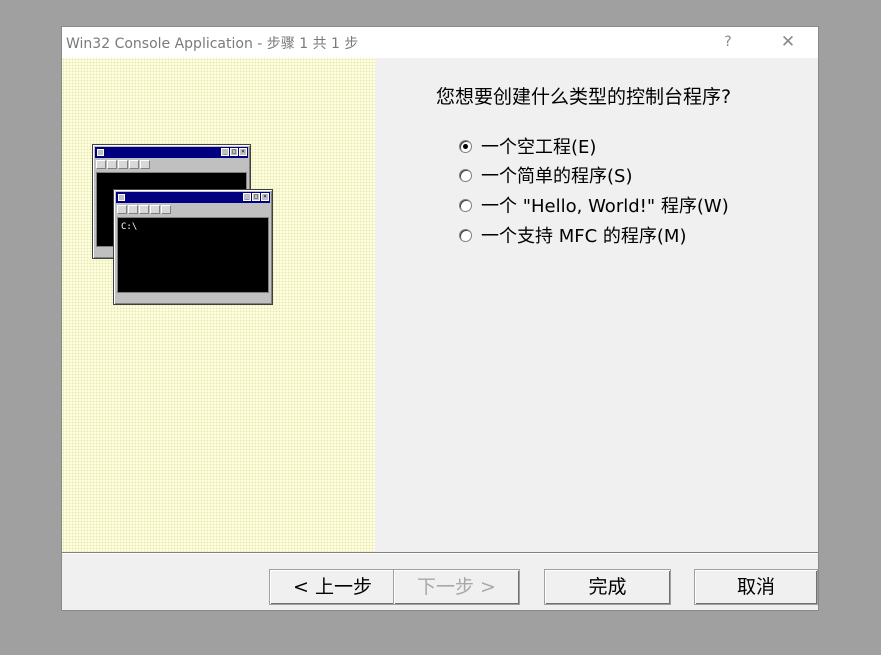 This screenshot has width=881, height=655. I want to click on finish-button: 完成, so click(607, 587).